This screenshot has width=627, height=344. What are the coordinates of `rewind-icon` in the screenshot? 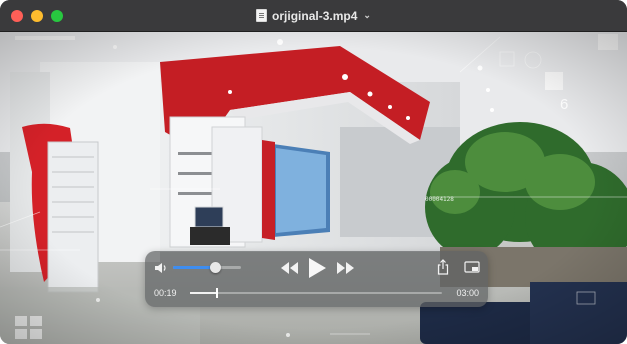 It's located at (289, 268).